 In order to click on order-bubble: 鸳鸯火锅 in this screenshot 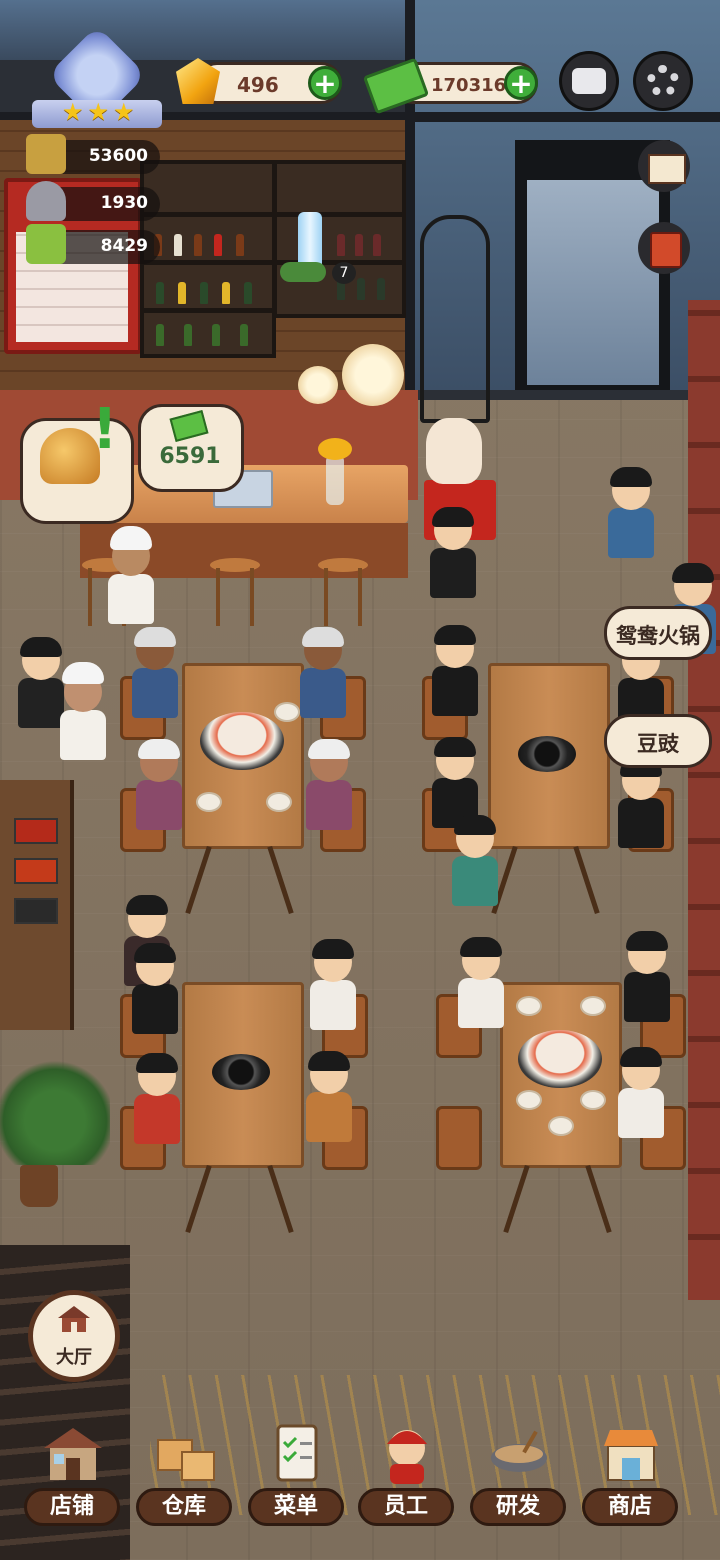, I will do `click(658, 633)`.